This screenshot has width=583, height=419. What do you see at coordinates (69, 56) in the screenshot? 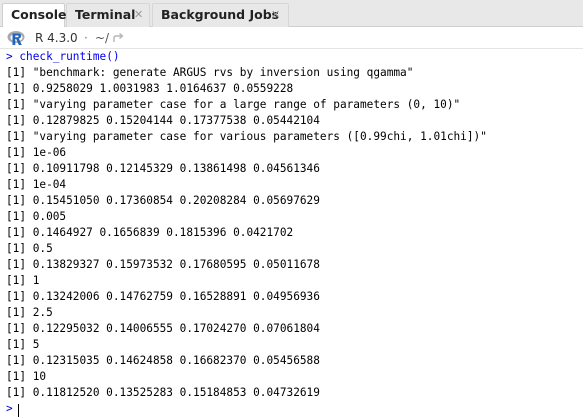
I see `command-text: check_runtime()` at bounding box center [69, 56].